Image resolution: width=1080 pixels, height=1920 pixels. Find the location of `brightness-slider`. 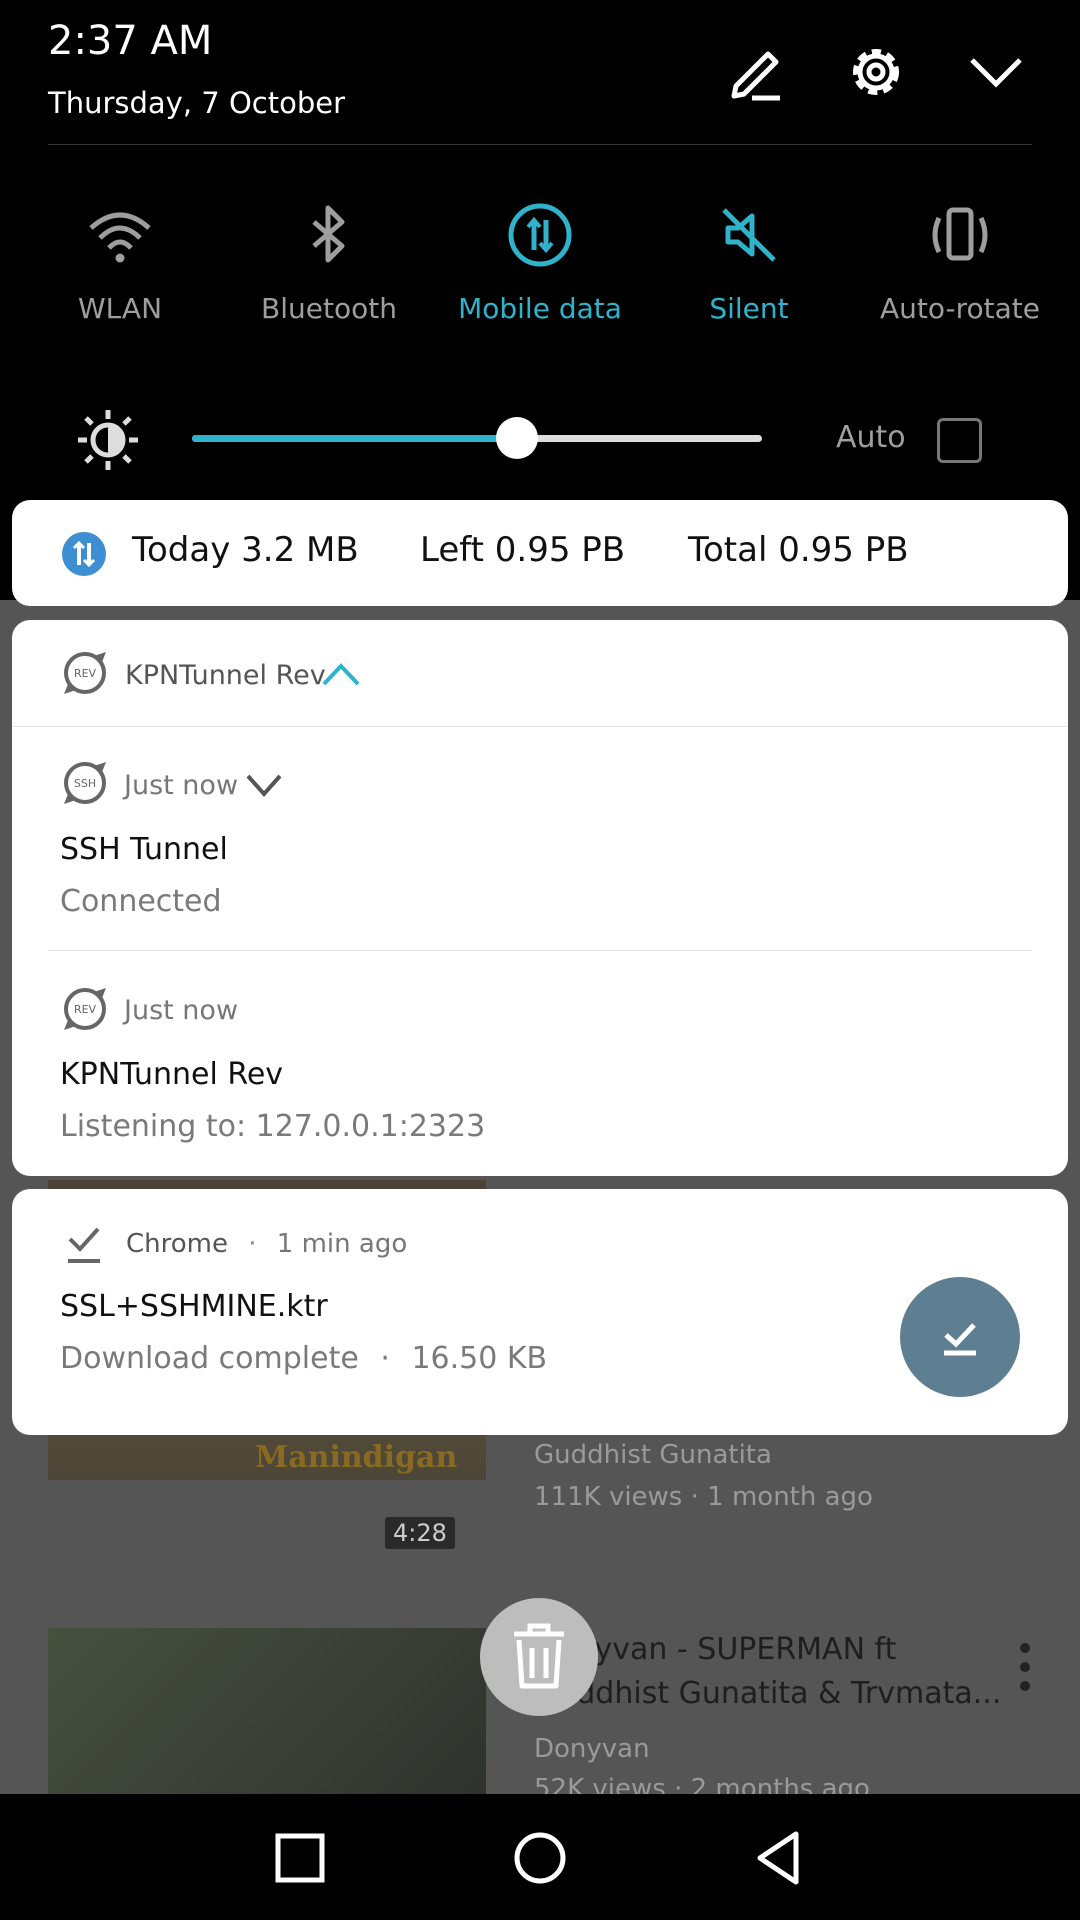

brightness-slider is located at coordinates (477, 438).